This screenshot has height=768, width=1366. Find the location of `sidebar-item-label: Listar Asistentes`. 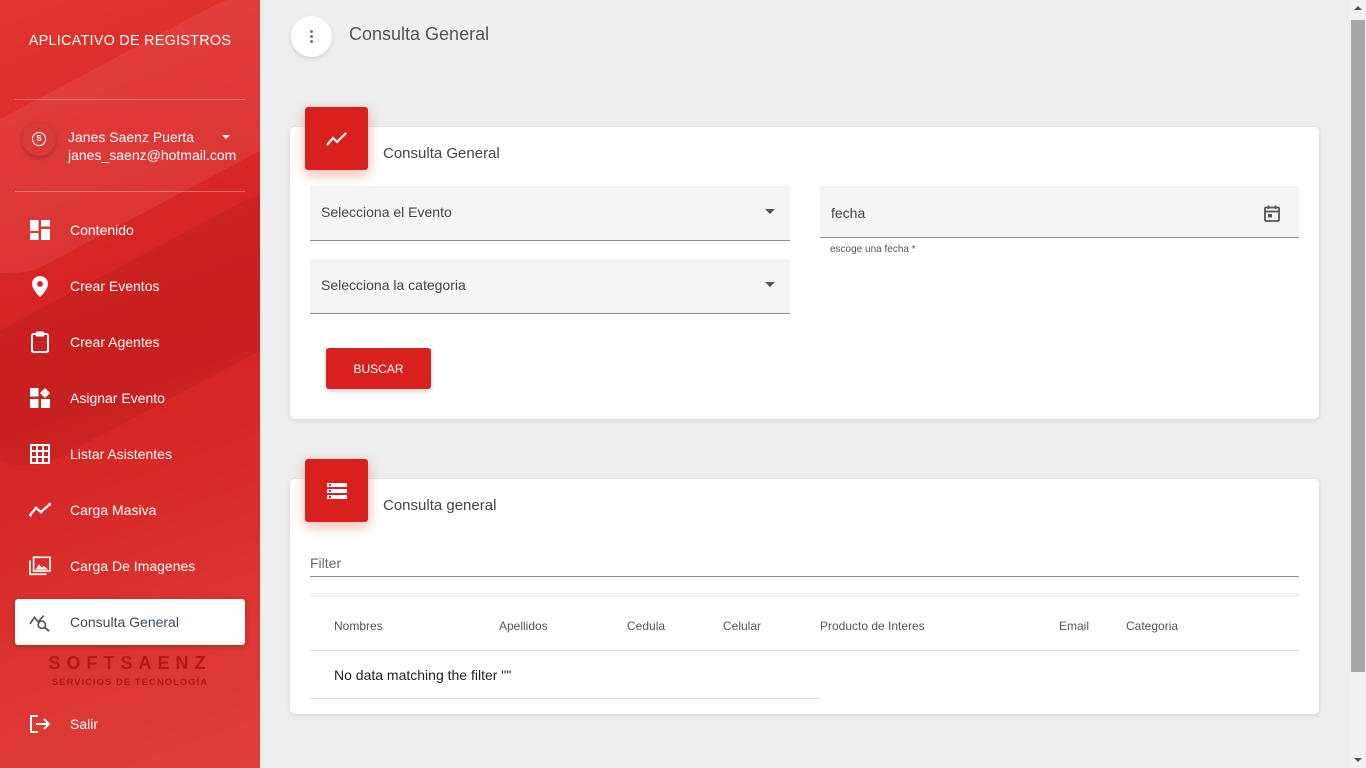

sidebar-item-label: Listar Asistentes is located at coordinates (121, 454).